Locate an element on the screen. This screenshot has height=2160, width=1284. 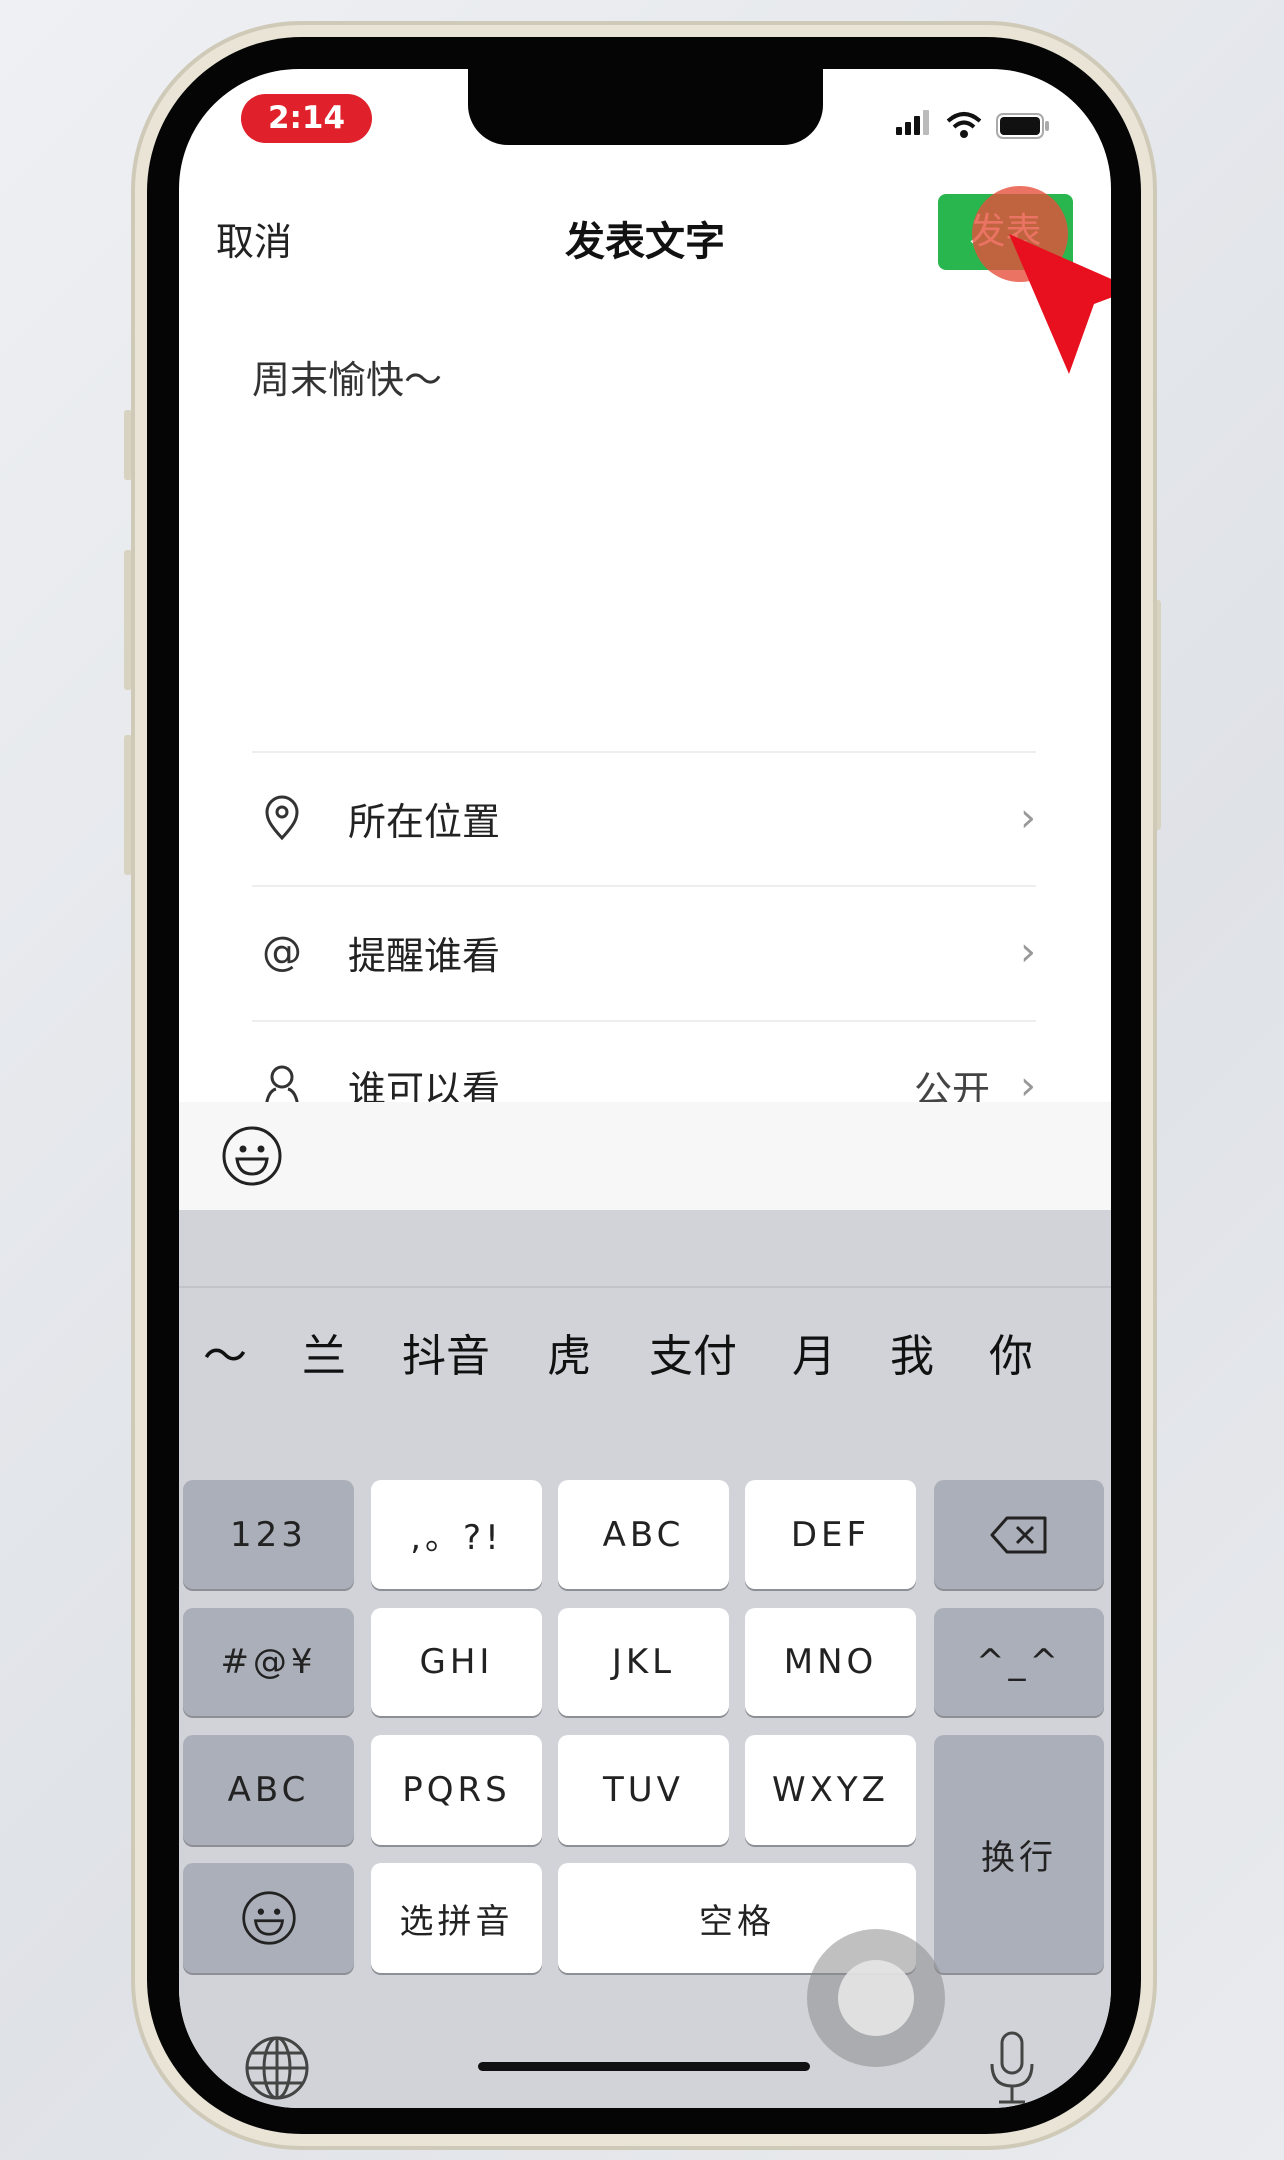
red-arrow-pointer-icon is located at coordinates (1060, 304).